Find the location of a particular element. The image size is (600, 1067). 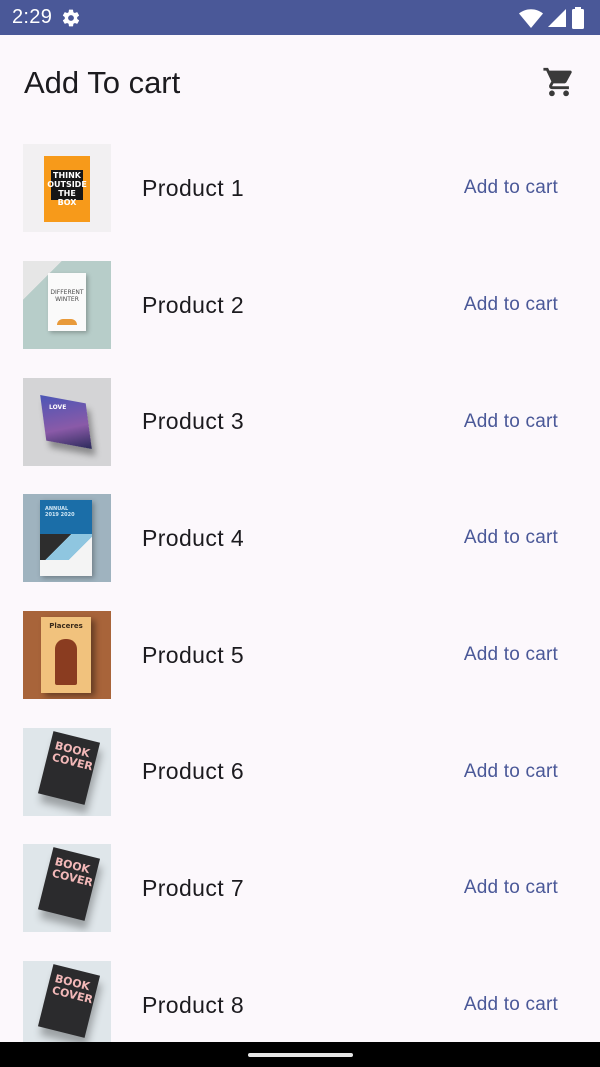

product-name: Product 3 is located at coordinates (193, 421).